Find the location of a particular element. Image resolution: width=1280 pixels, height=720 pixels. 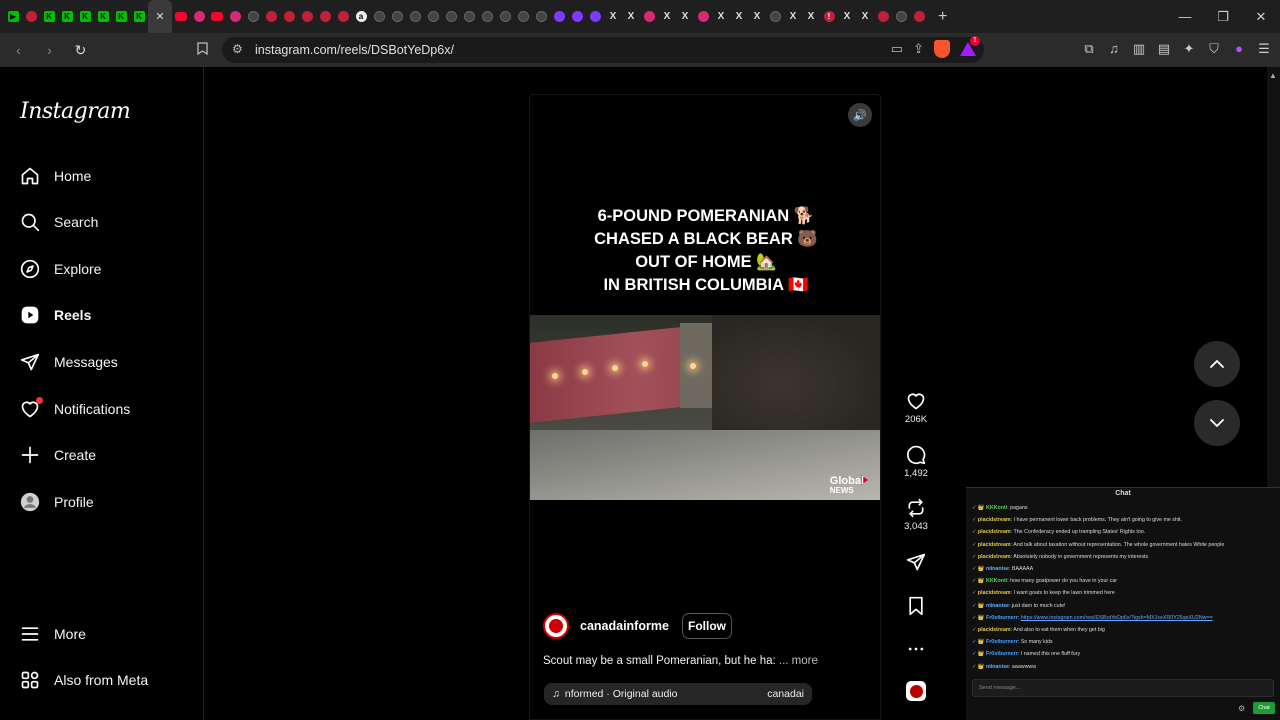

nav-messages: Messages is located at coordinates (69, 362).